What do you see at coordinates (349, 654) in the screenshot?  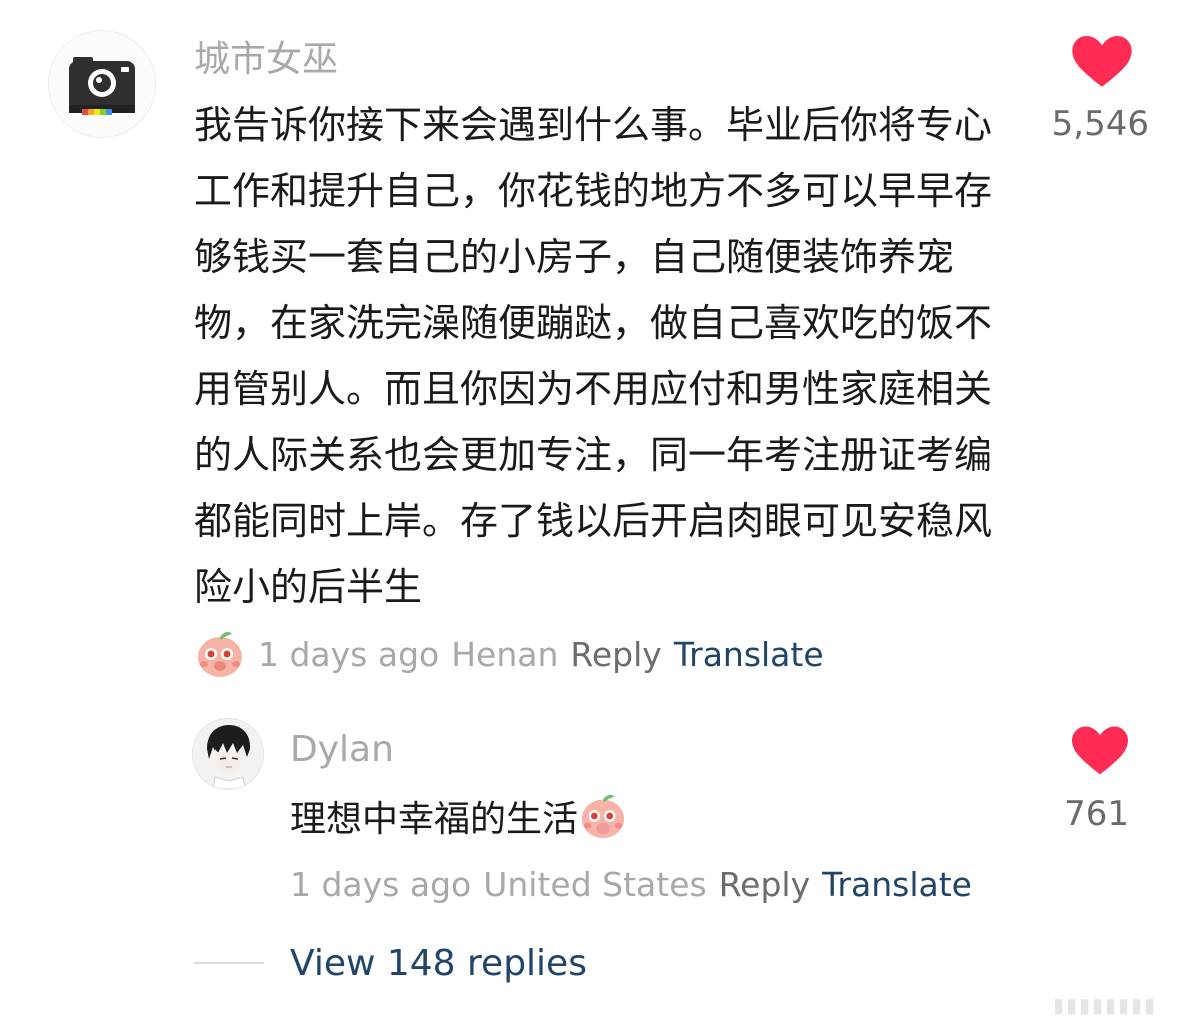 I see `comment-time: 1 days ago` at bounding box center [349, 654].